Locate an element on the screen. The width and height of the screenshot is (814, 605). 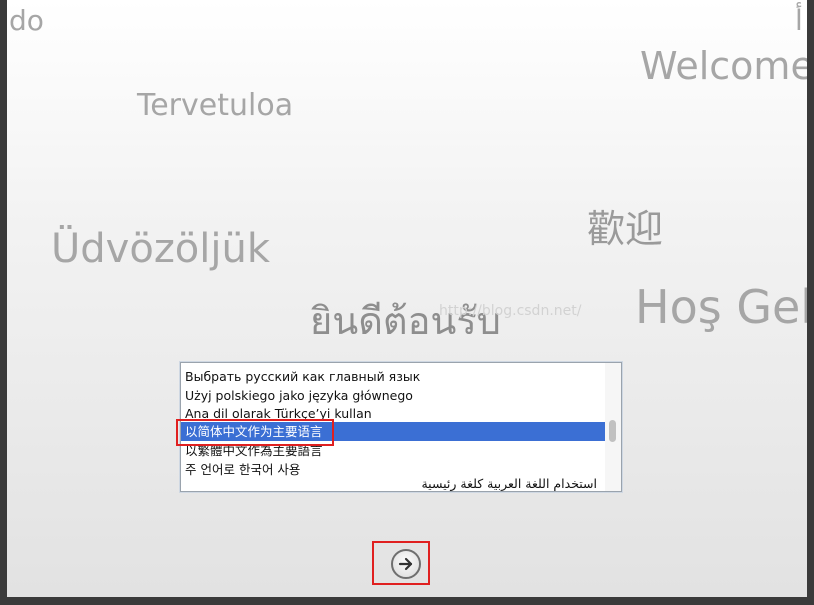
greeting-welcome: Welcome is located at coordinates (723, 66).